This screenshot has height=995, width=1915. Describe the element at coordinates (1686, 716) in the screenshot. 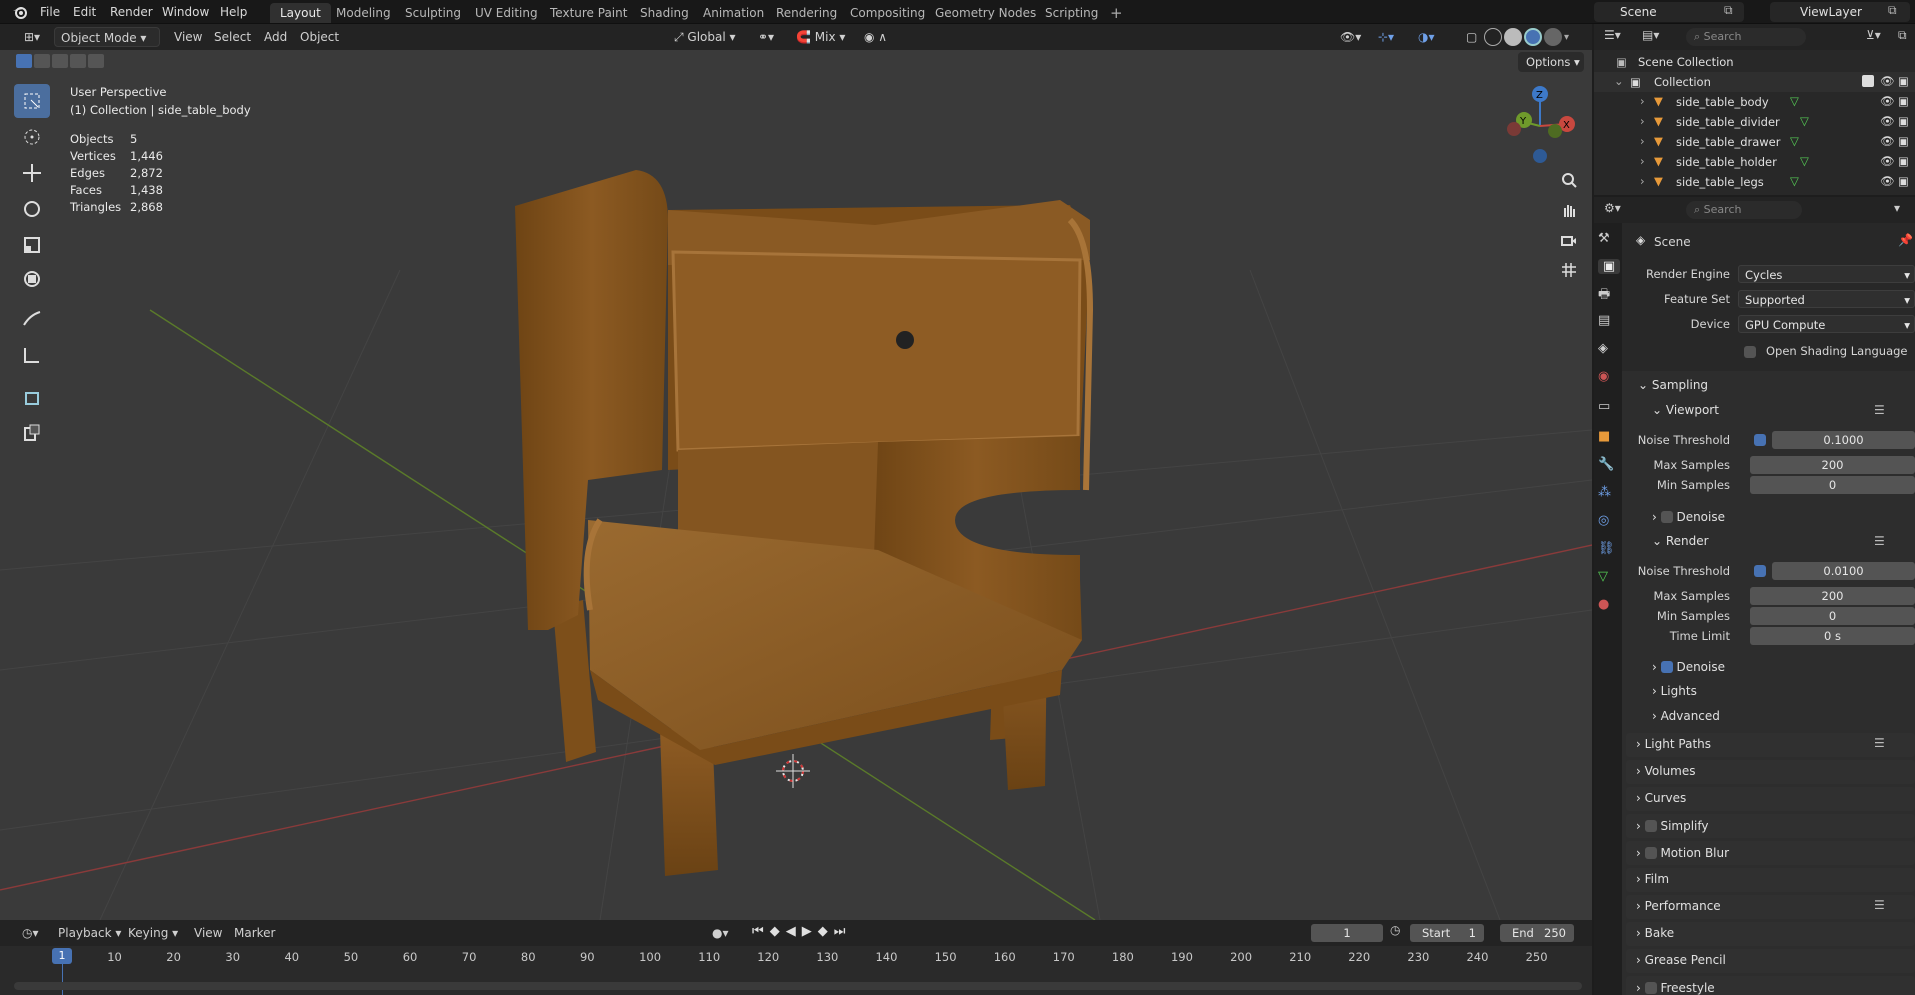

I see `advanced-subpanel-header: › Advanced` at that location.